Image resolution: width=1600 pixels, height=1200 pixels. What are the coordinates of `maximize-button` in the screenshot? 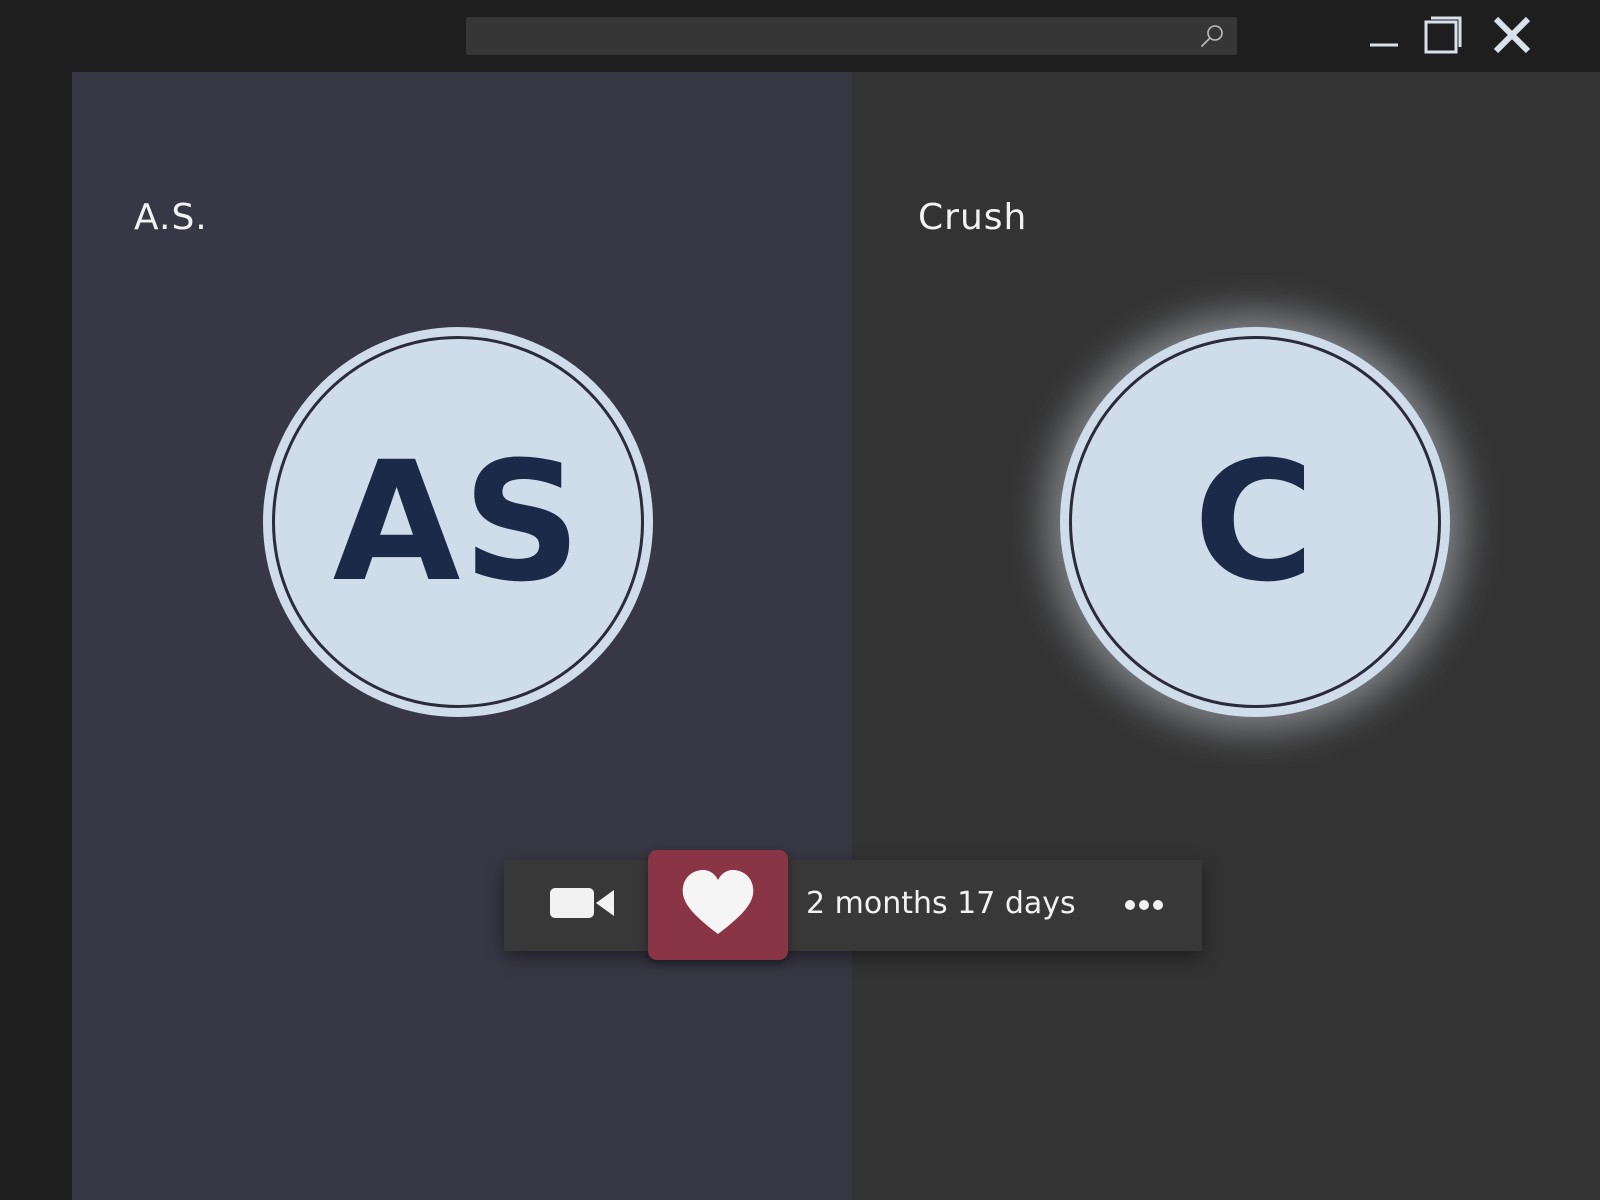 It's located at (1443, 37).